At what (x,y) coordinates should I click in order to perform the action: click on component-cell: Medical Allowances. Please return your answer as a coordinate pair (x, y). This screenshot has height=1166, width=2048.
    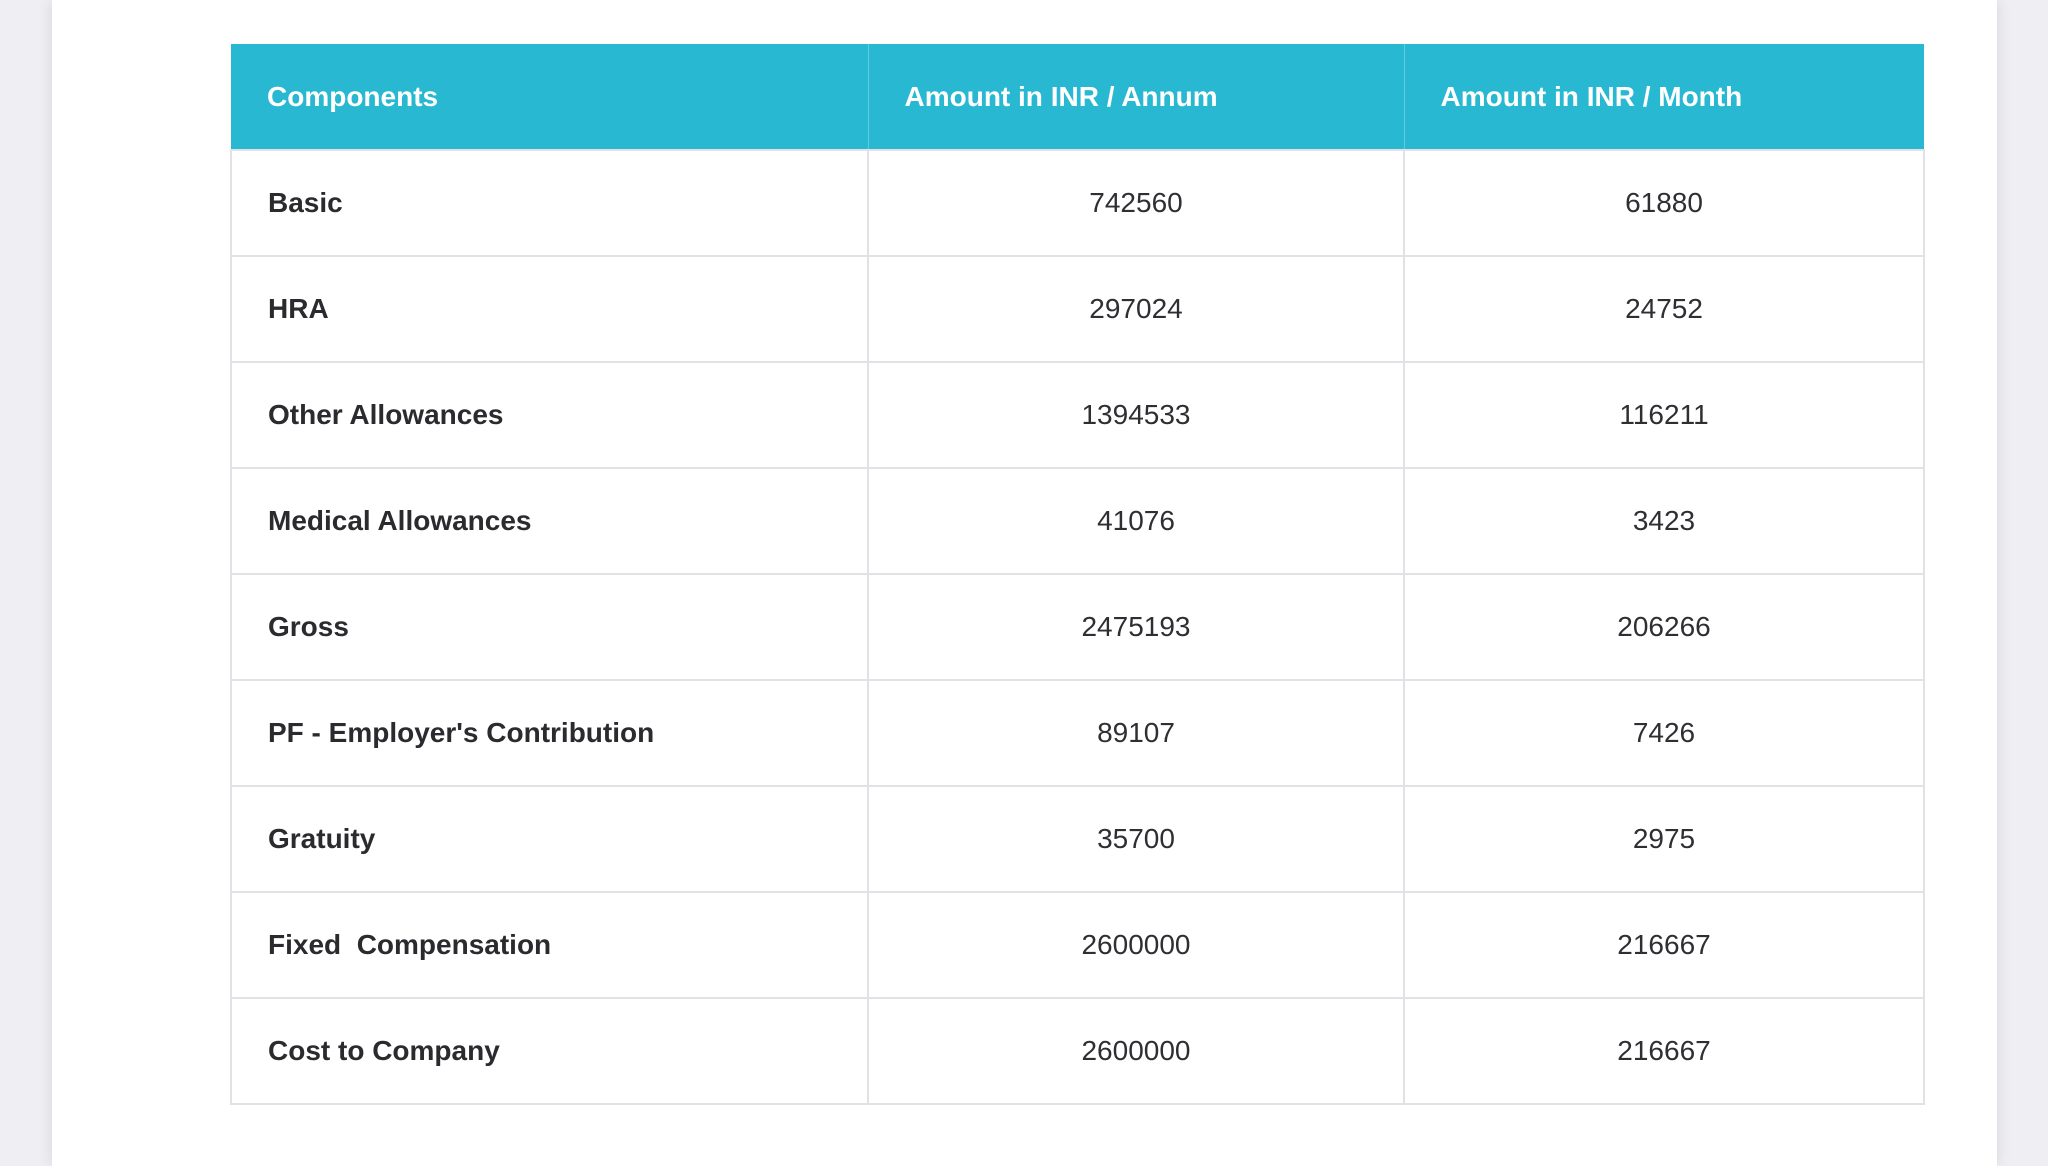
    Looking at the image, I should click on (549, 521).